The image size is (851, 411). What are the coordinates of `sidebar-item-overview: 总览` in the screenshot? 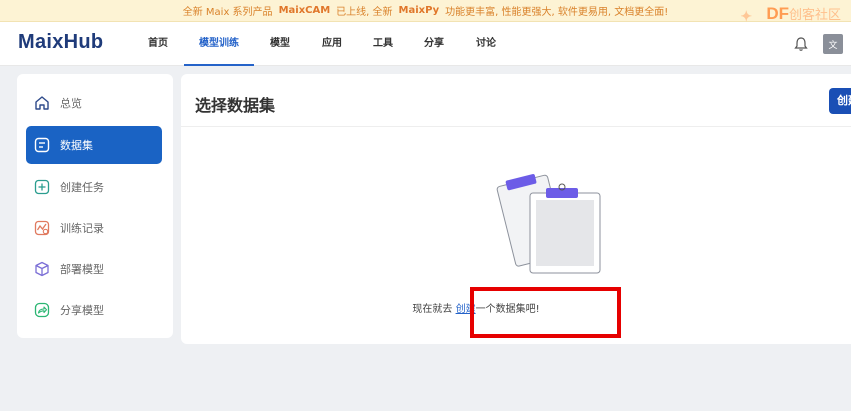 It's located at (94, 103).